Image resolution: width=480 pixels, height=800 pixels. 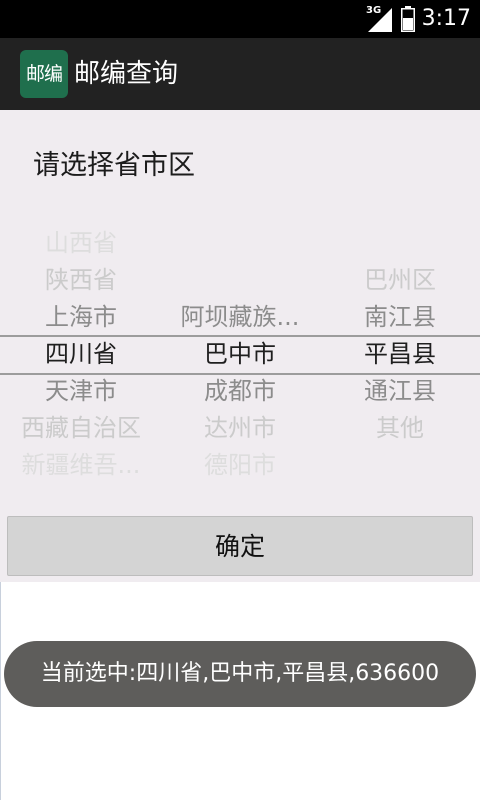 I want to click on app-title: 邮编查询, so click(x=126, y=74).